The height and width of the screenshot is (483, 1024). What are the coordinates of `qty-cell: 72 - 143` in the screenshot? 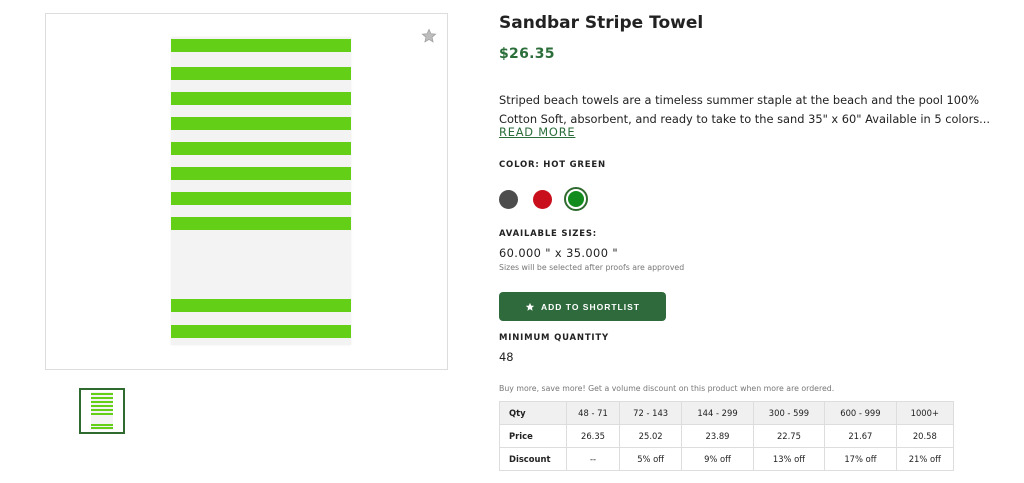 It's located at (651, 413).